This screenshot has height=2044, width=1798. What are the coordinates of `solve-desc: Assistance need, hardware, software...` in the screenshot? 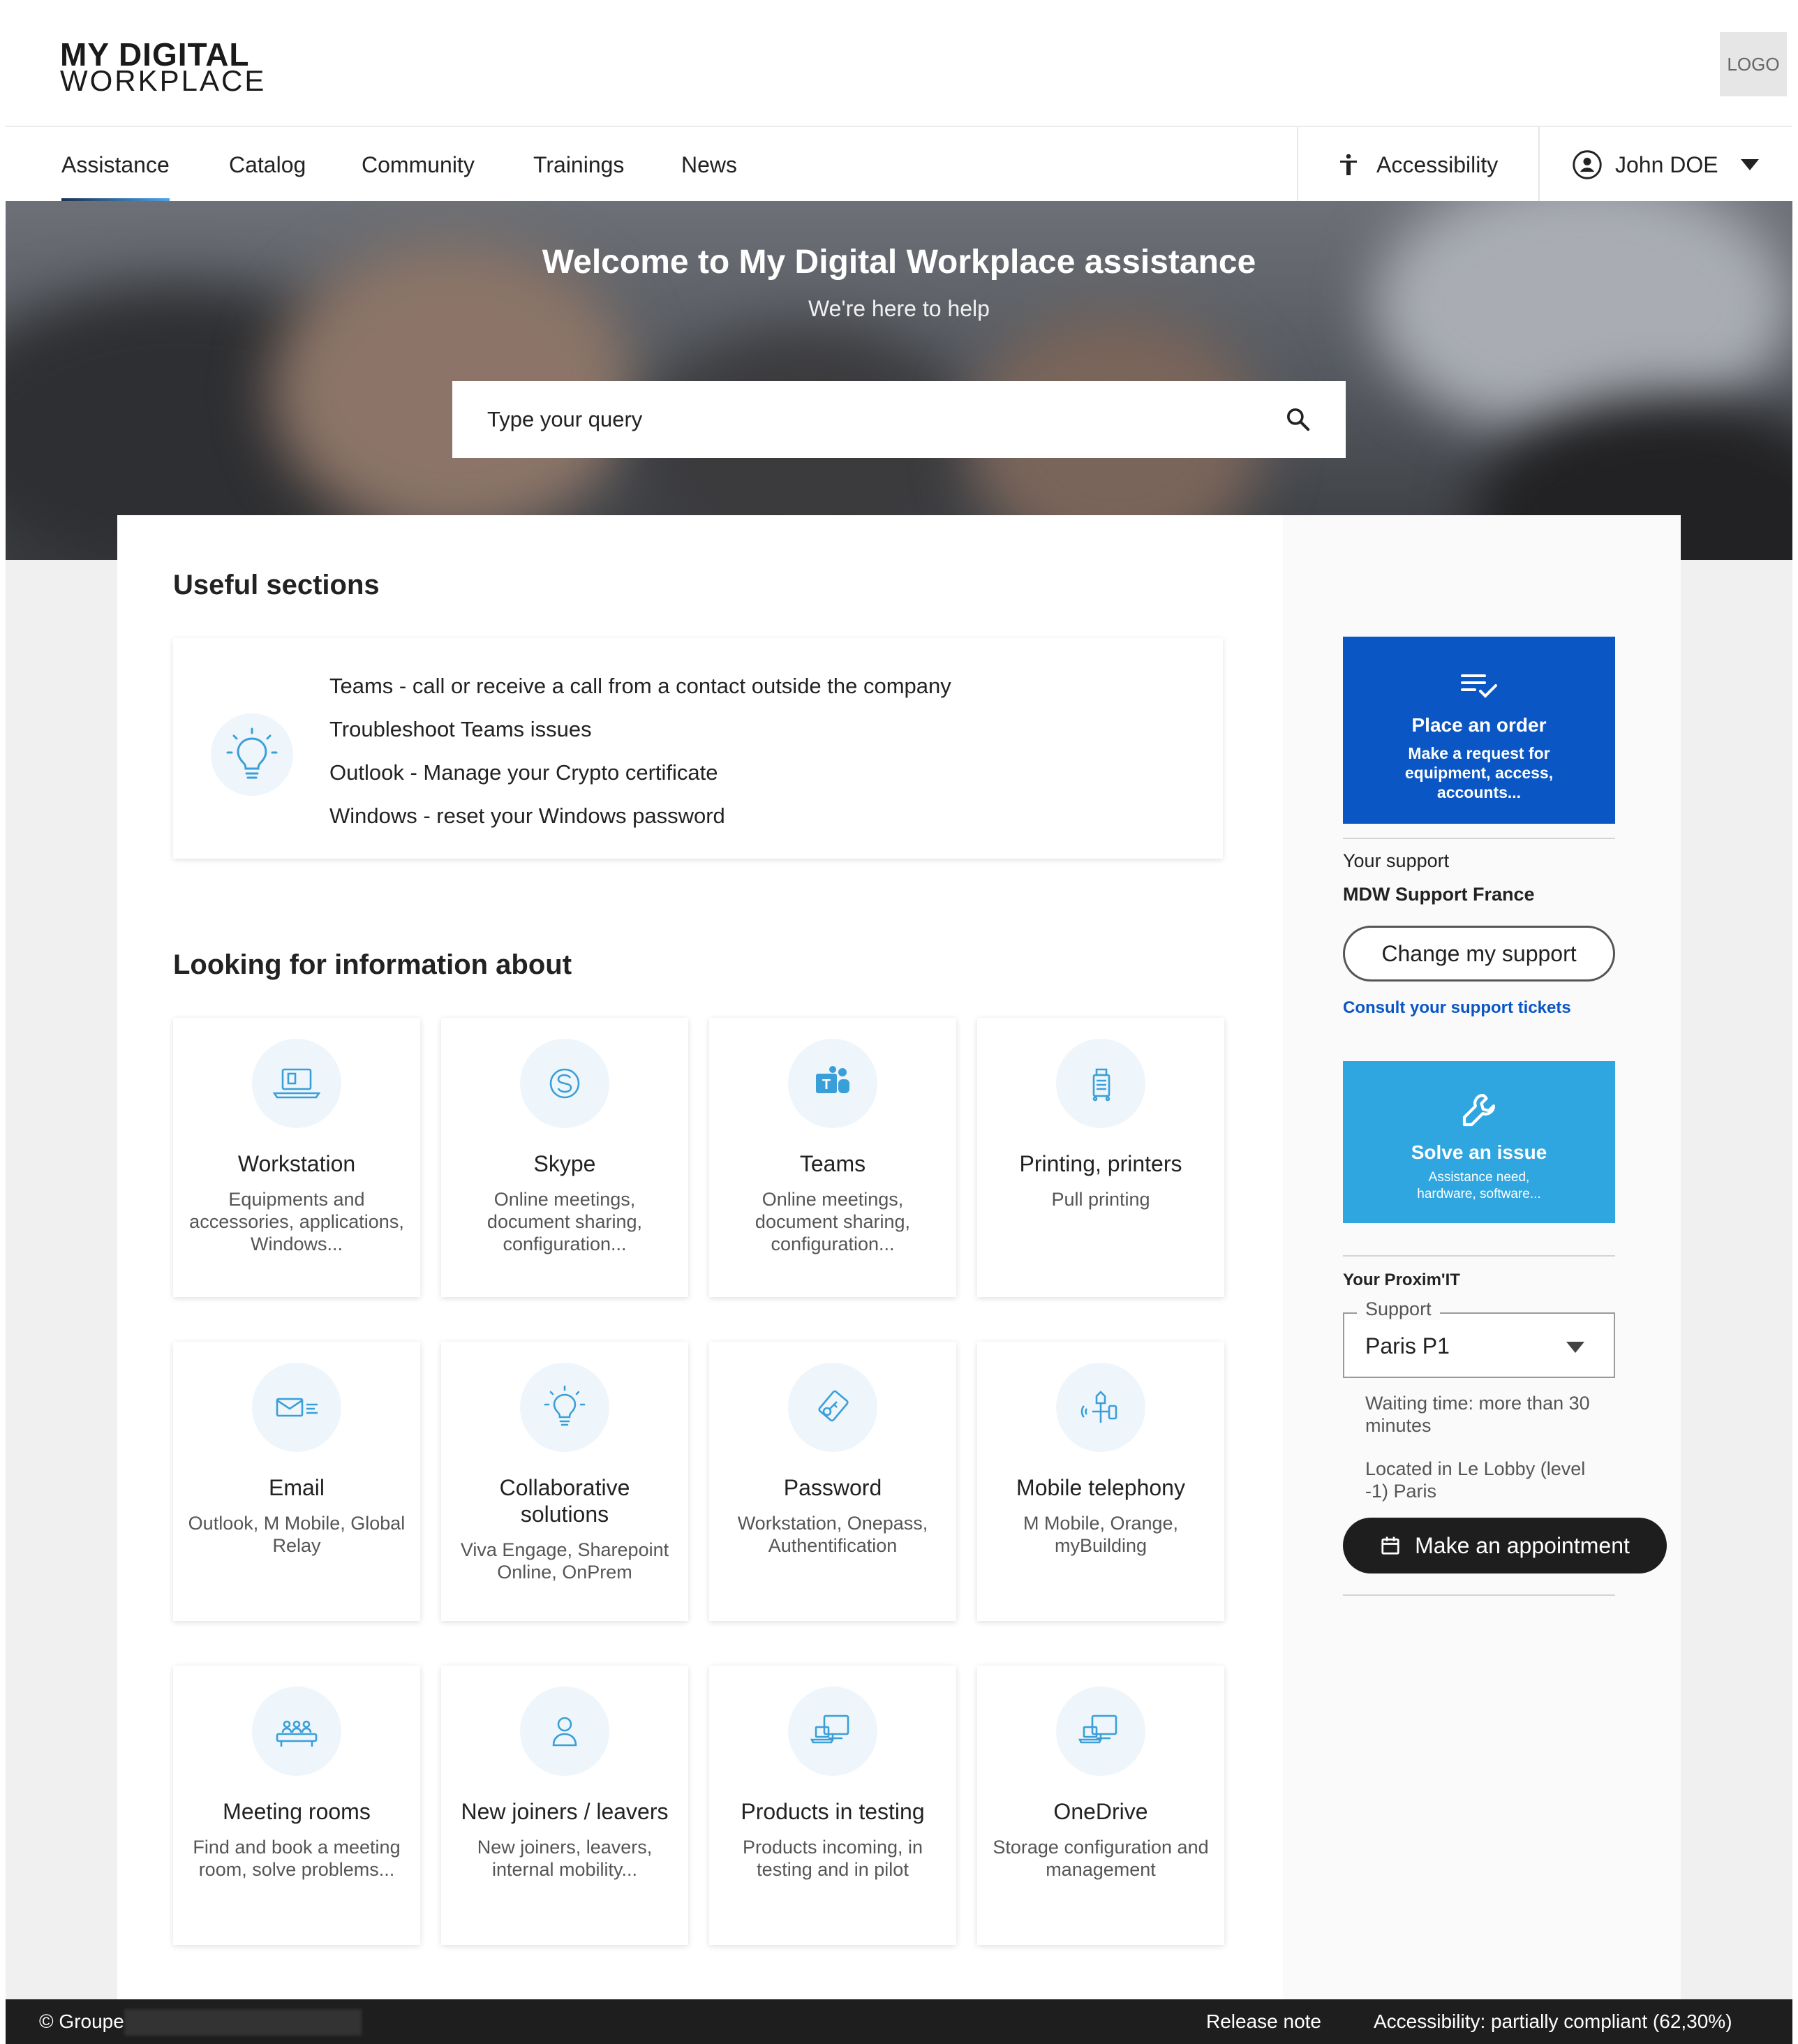 It's located at (1479, 1185).